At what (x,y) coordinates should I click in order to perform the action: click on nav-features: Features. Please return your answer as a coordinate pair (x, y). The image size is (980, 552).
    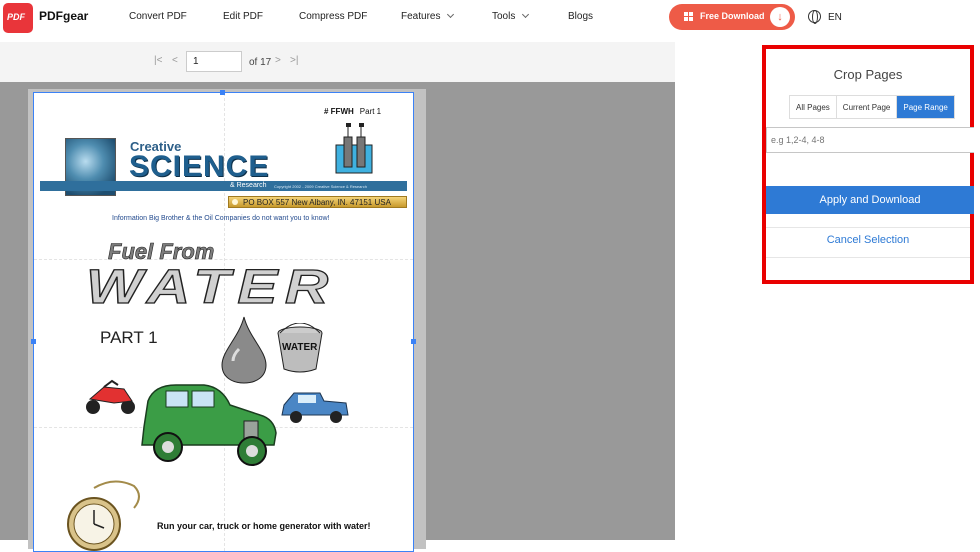
    Looking at the image, I should click on (428, 16).